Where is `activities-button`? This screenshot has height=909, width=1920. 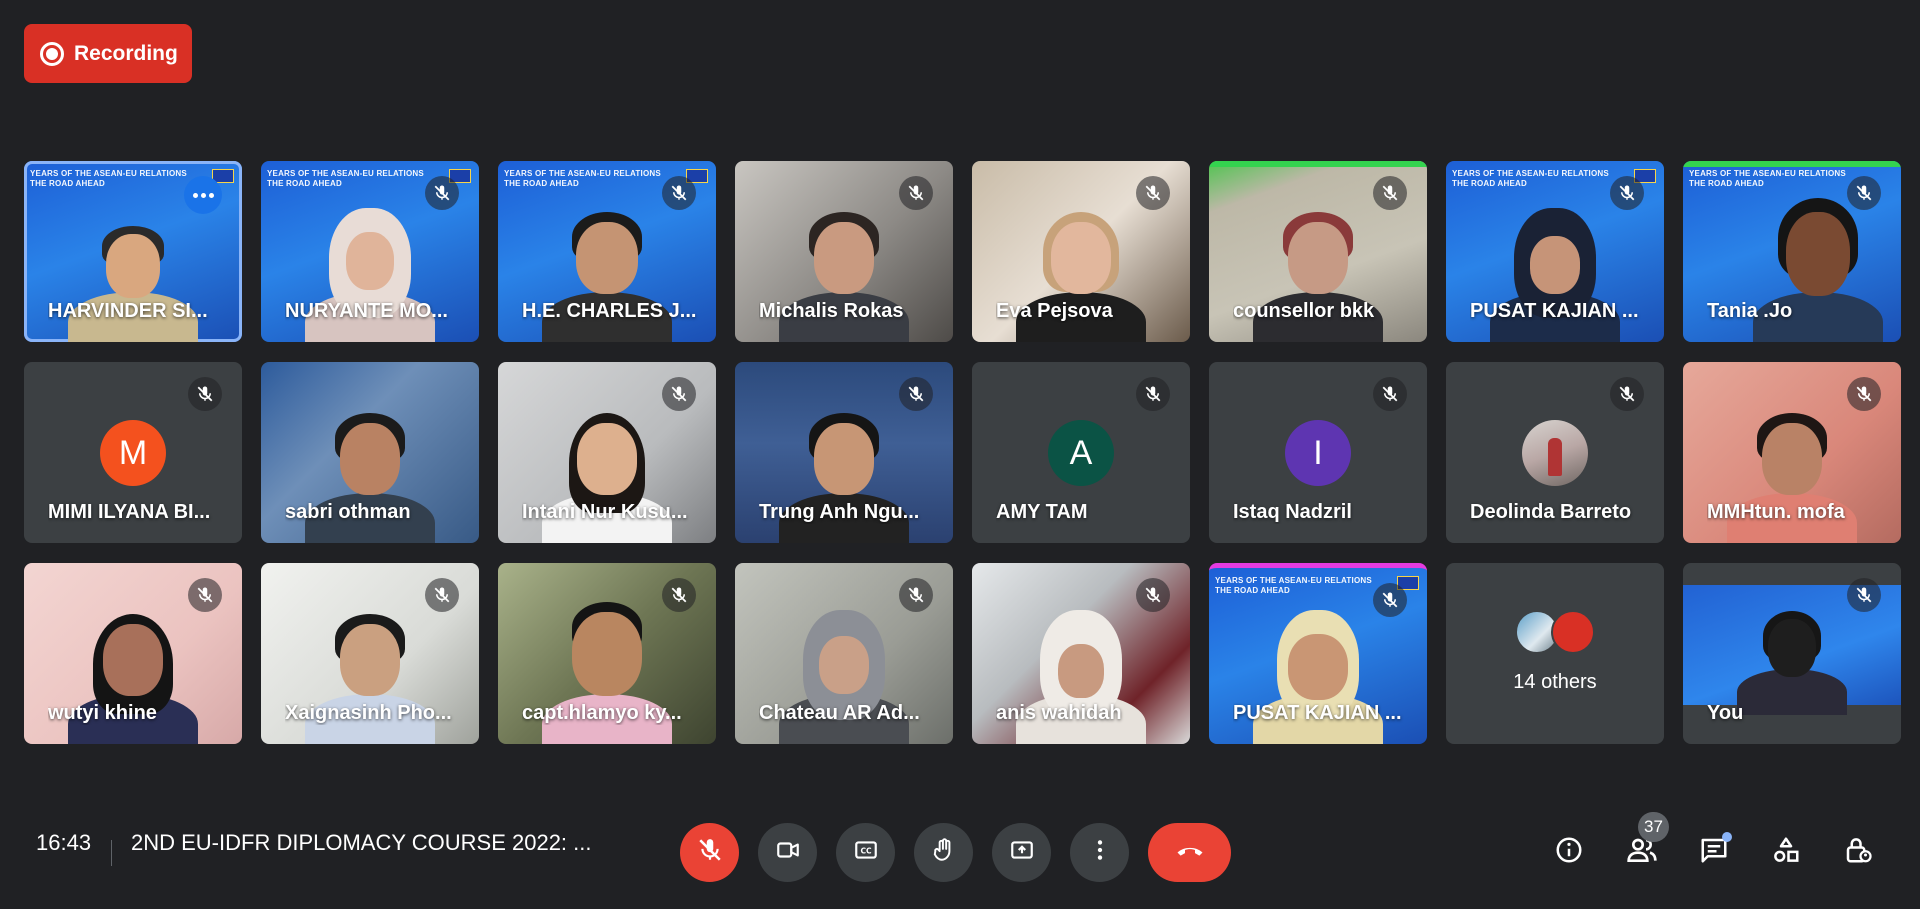
activities-button is located at coordinates (1786, 852).